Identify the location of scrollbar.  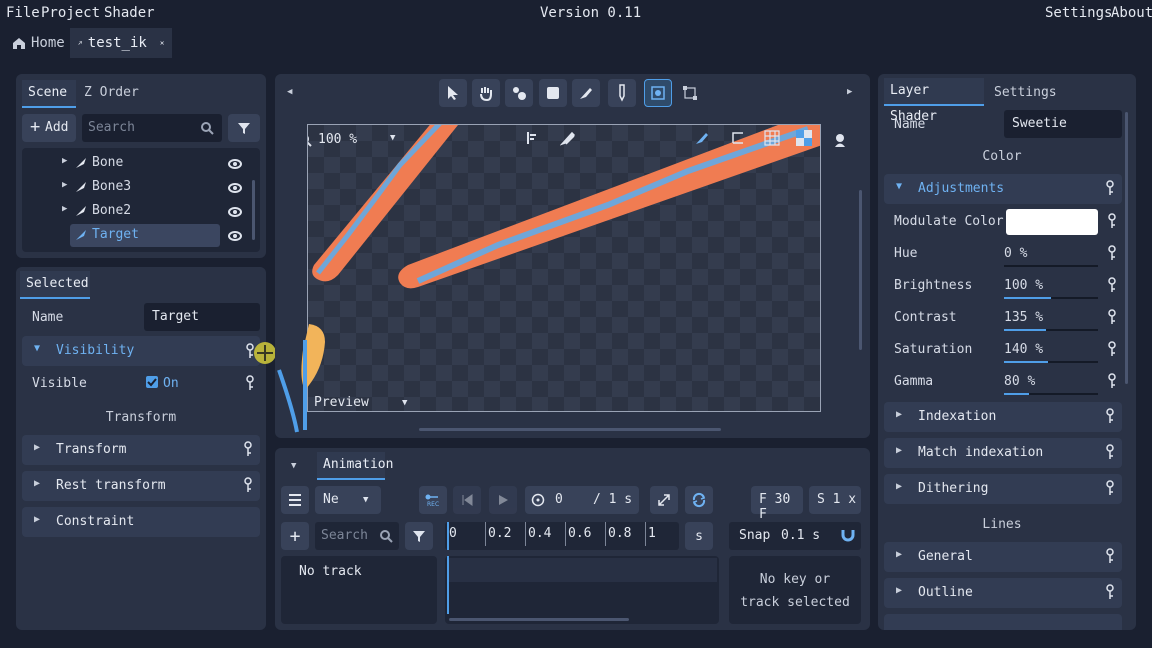
(253, 210).